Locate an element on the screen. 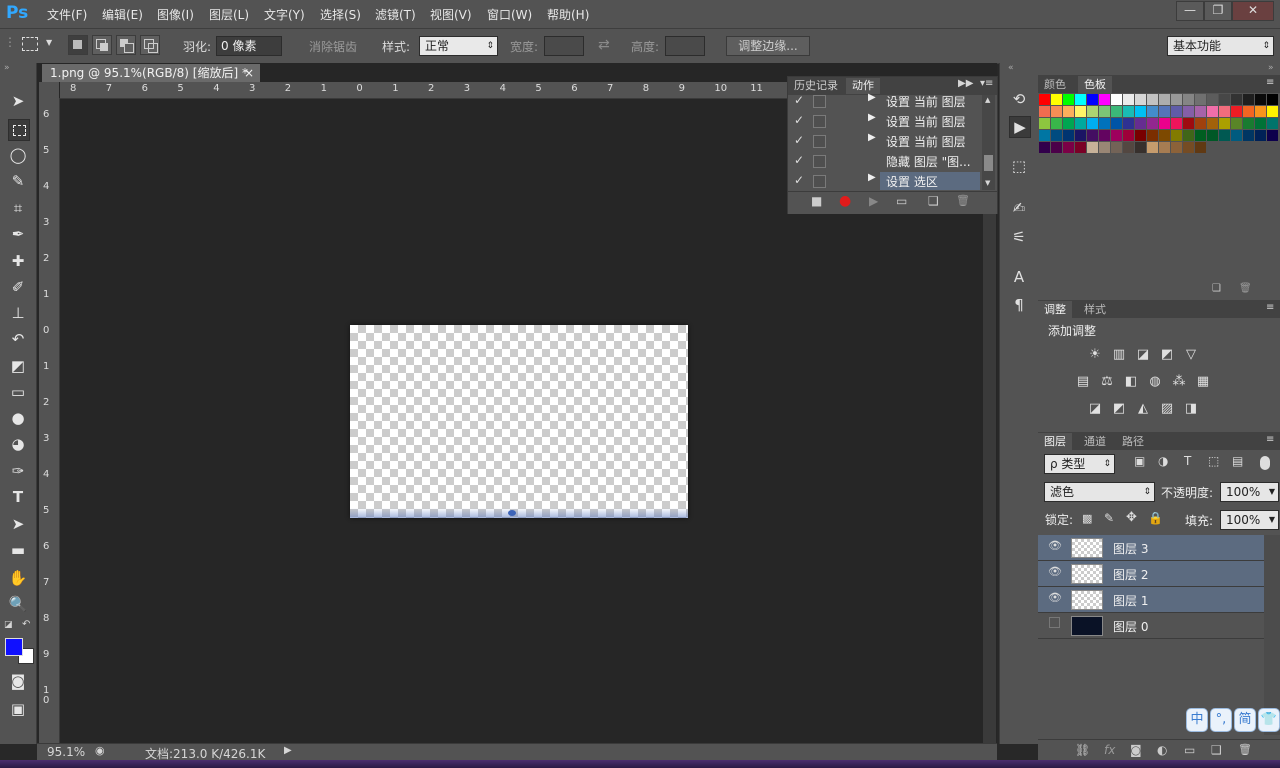  ime-simplified-button: 简 is located at coordinates (1245, 720).